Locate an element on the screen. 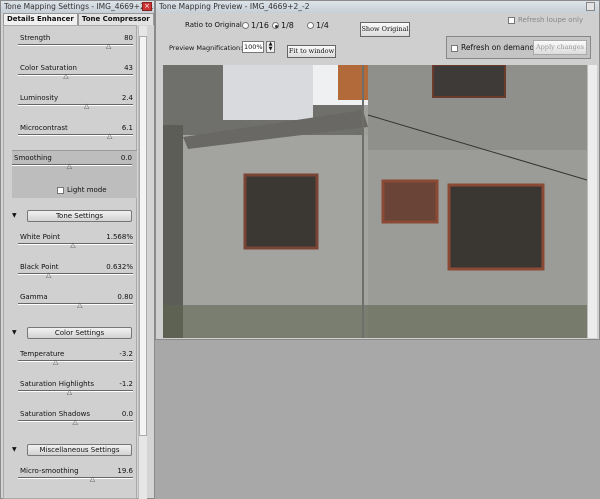 This screenshot has height=499, width=600. slider-label: Microcontrast is located at coordinates (44, 128).